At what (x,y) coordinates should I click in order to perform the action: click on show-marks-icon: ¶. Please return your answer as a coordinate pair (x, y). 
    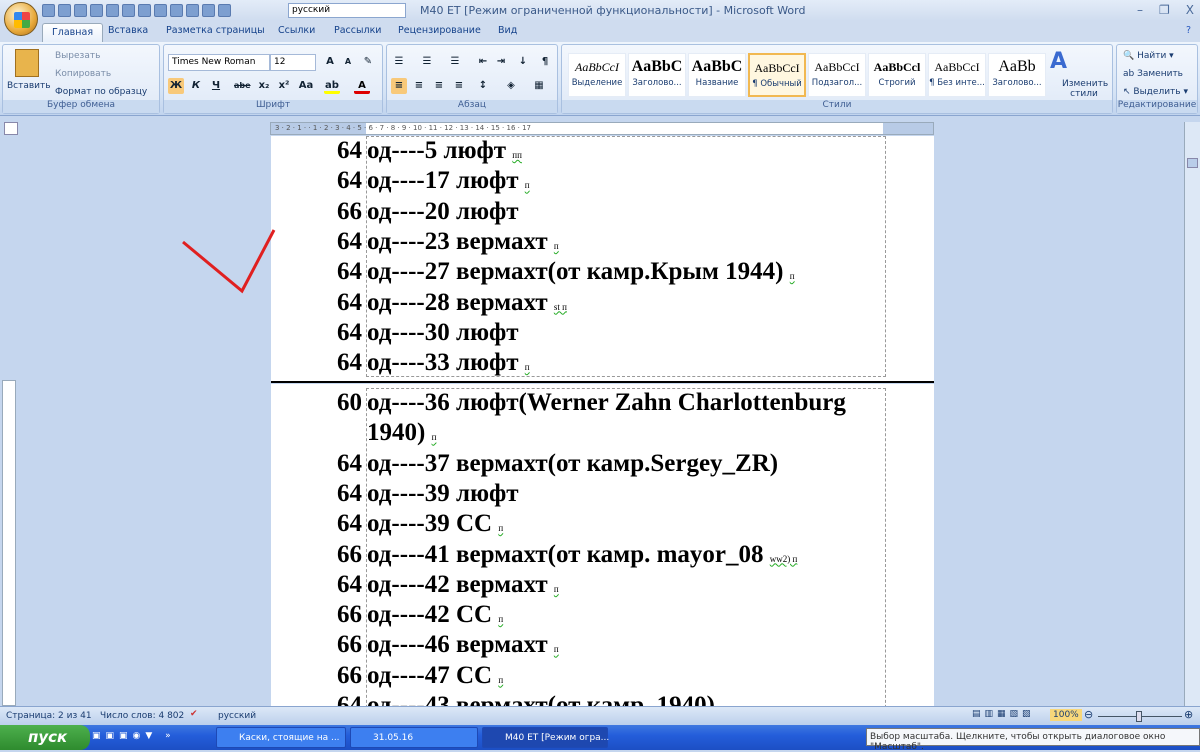
    Looking at the image, I should click on (545, 62).